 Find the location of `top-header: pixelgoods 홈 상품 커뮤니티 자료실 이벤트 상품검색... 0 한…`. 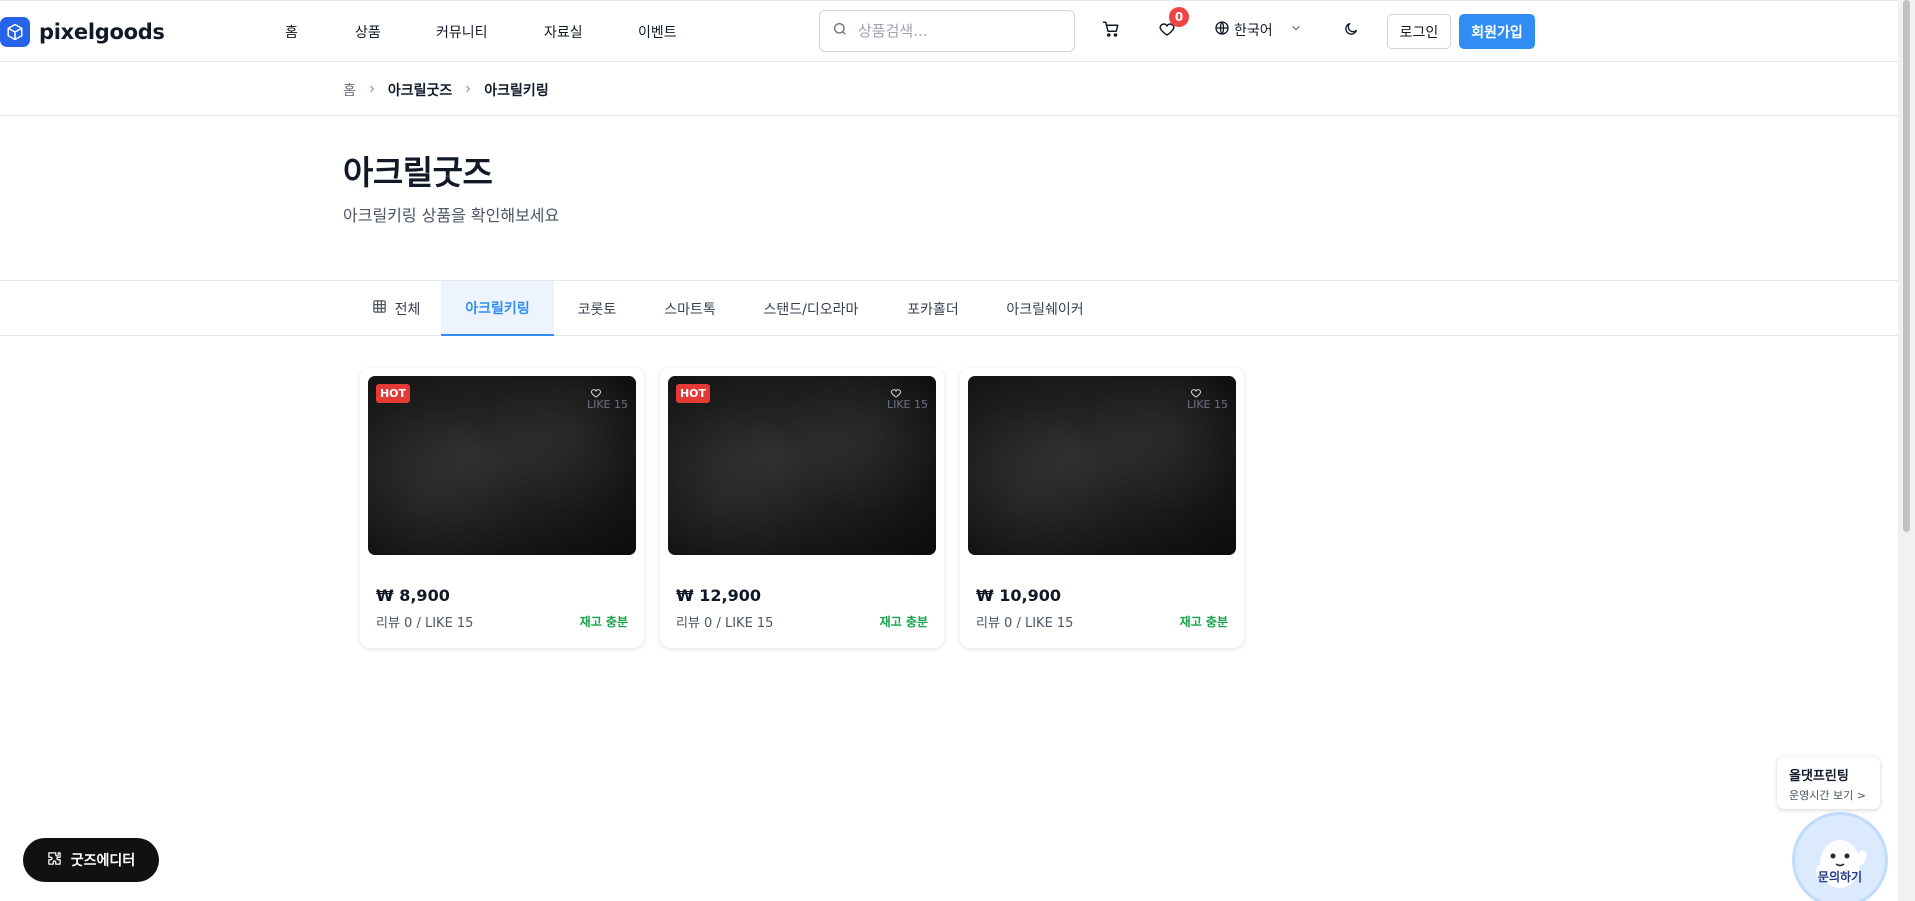

top-header: pixelgoods 홈 상품 커뮤니티 자료실 이벤트 상품검색... 0 한… is located at coordinates (949, 31).